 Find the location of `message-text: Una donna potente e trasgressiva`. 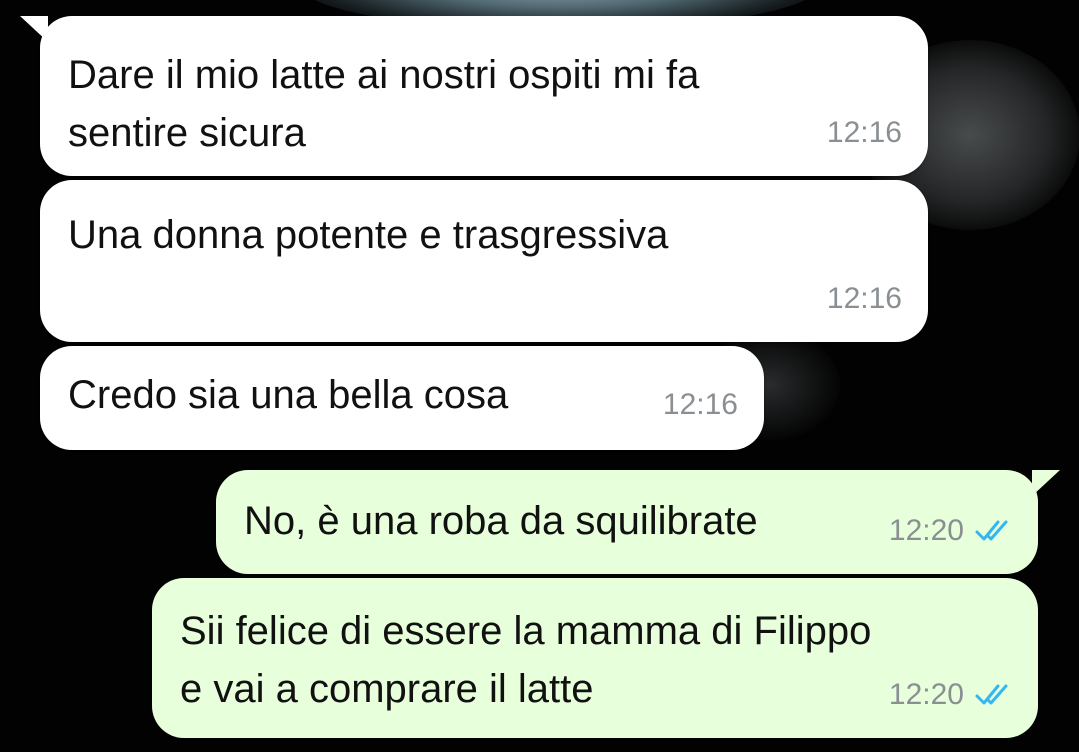

message-text: Una donna potente e trasgressiva is located at coordinates (368, 235).